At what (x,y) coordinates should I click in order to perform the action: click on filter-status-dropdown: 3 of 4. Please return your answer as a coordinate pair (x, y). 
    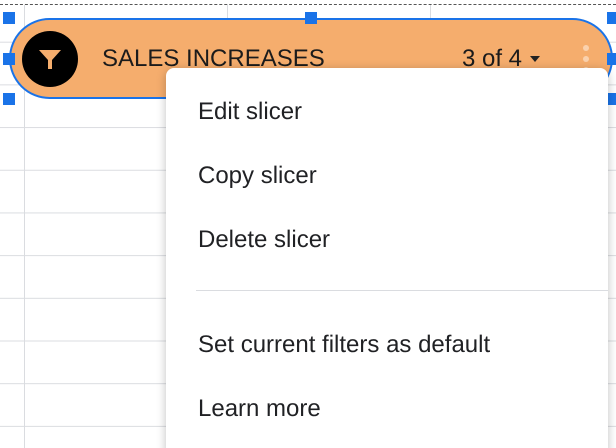
    Looking at the image, I should click on (501, 58).